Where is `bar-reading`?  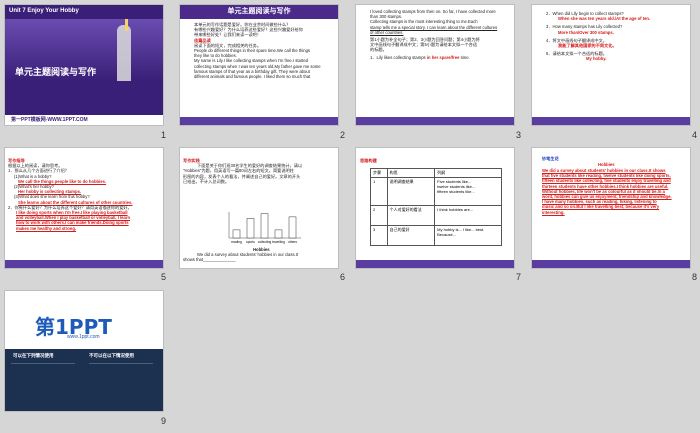 bar-reading is located at coordinates (236, 234).